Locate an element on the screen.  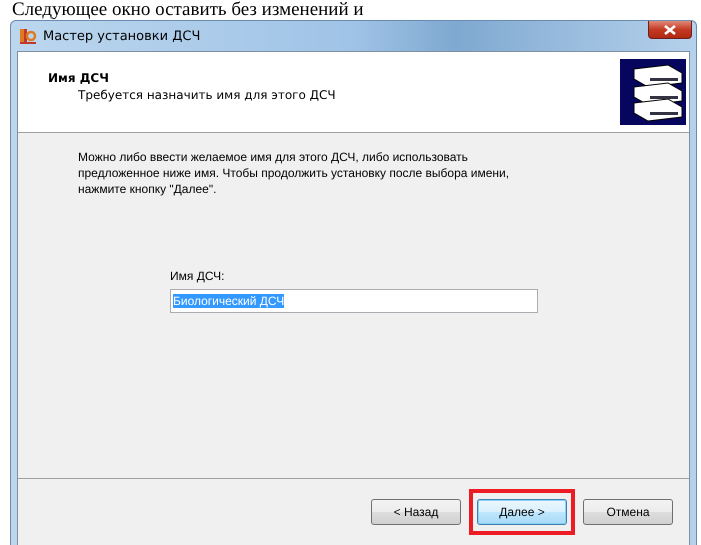
page-subtitle: Требуется назначить имя для этого ДСЧ is located at coordinates (207, 95).